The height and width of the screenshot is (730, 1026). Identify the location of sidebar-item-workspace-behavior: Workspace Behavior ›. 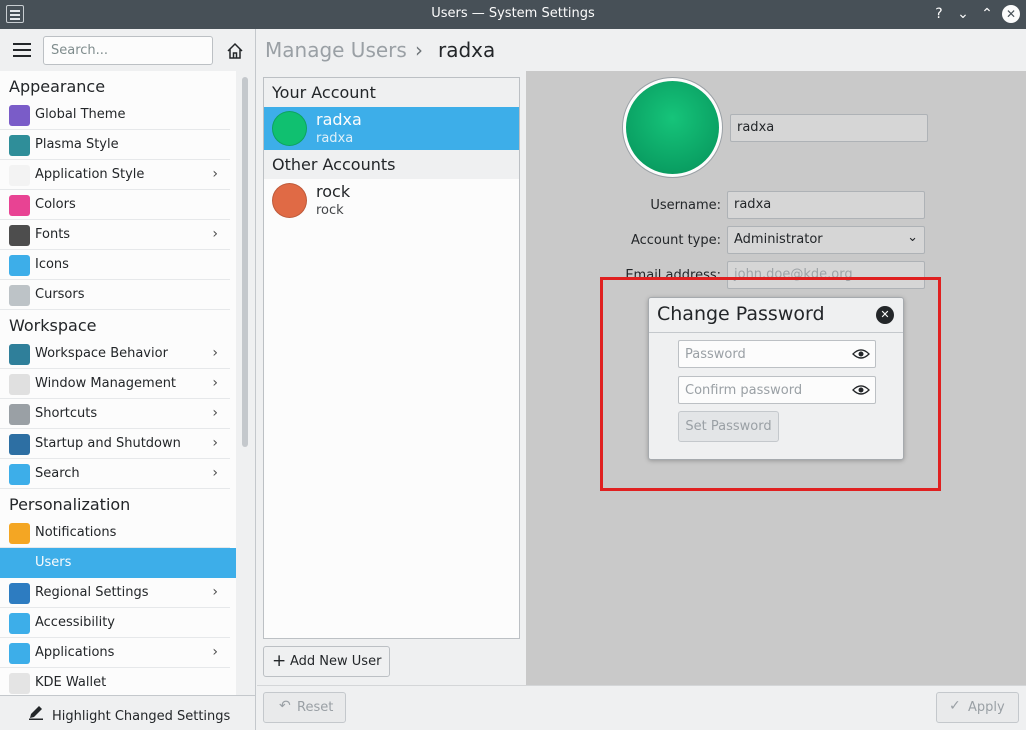
(115, 354).